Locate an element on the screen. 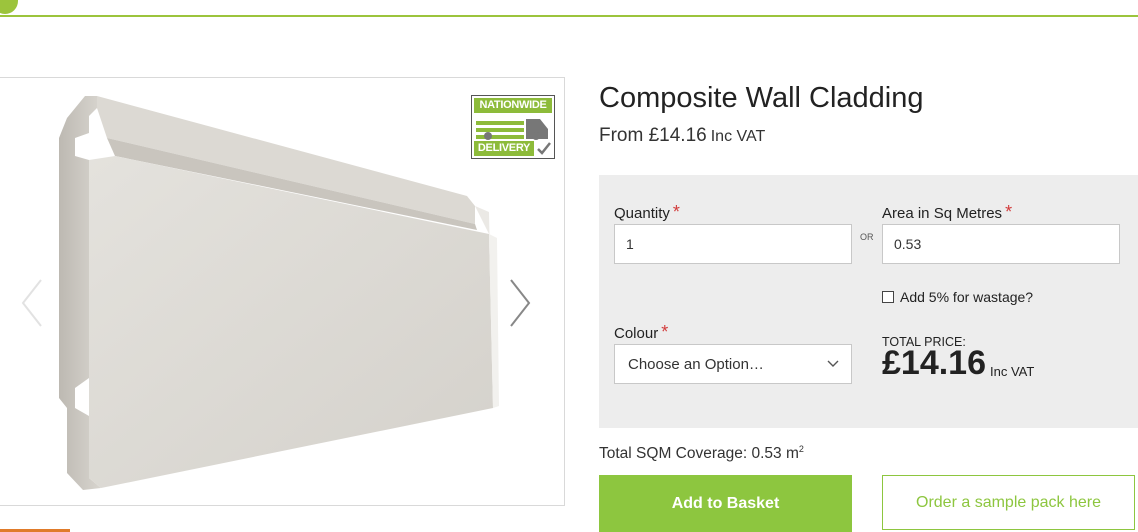 Image resolution: width=1138 pixels, height=532 pixels. sqm-coverage: Total SQM Coverage: 0.53 m2 is located at coordinates (701, 453).